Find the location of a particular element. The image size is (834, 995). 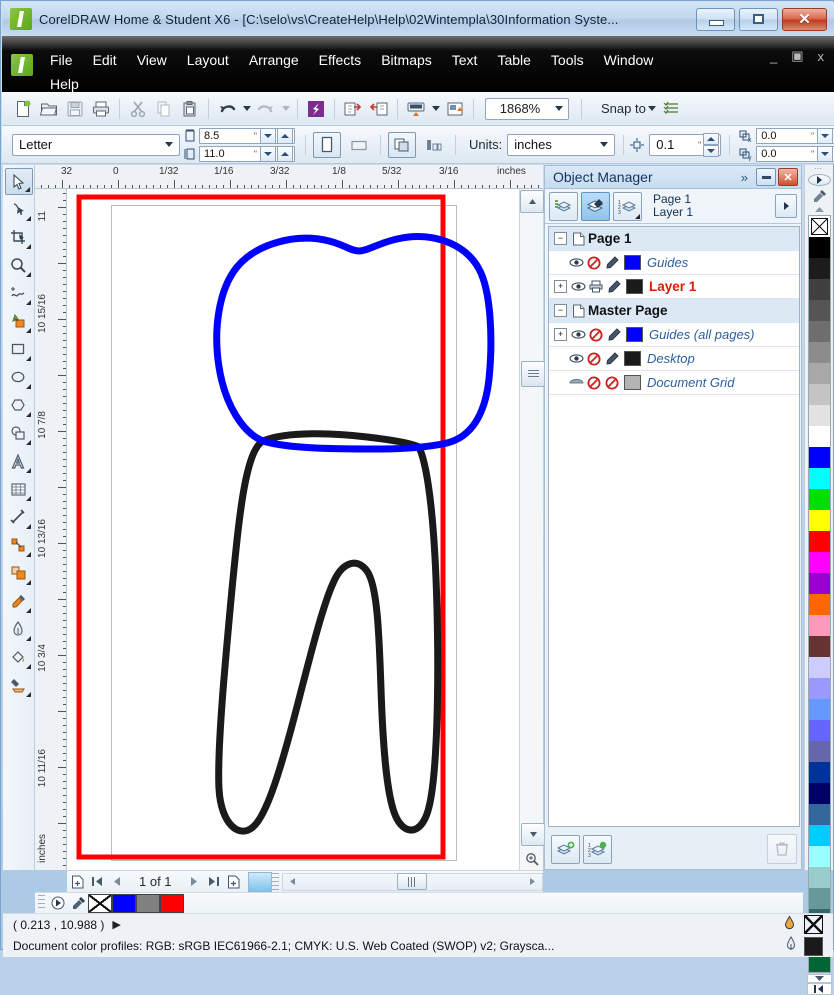

menu-item-layout: Layout is located at coordinates (208, 60).